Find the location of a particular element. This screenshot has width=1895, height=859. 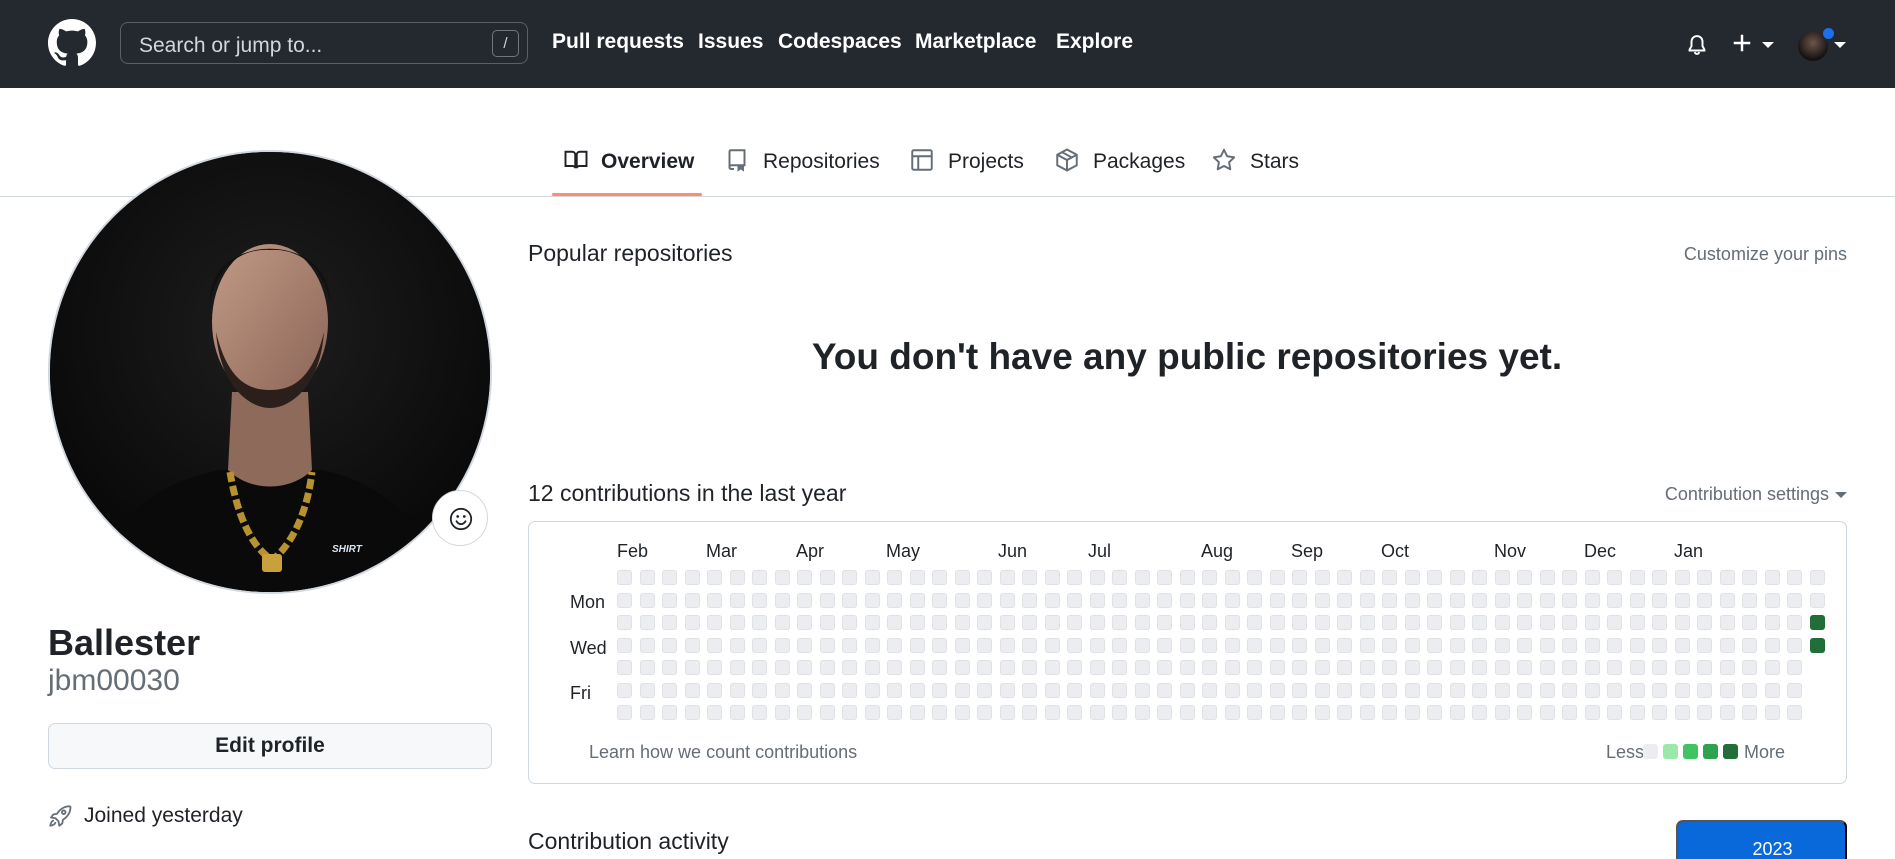

nav-marketplace: Marketplace is located at coordinates (975, 42).